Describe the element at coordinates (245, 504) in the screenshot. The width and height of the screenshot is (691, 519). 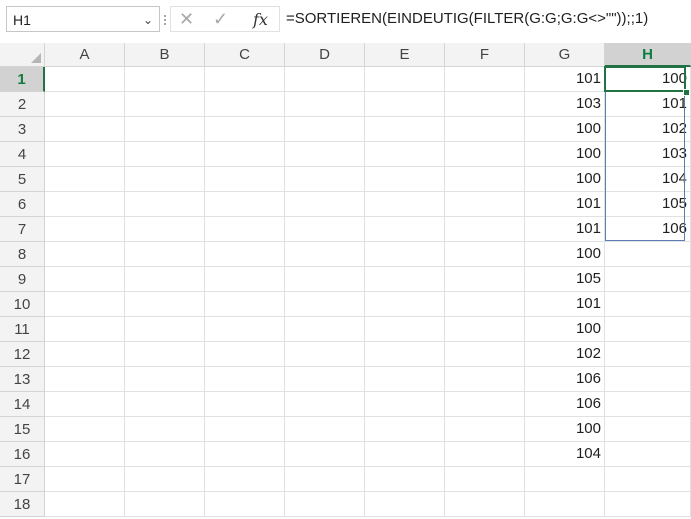
I see `cell-c18` at that location.